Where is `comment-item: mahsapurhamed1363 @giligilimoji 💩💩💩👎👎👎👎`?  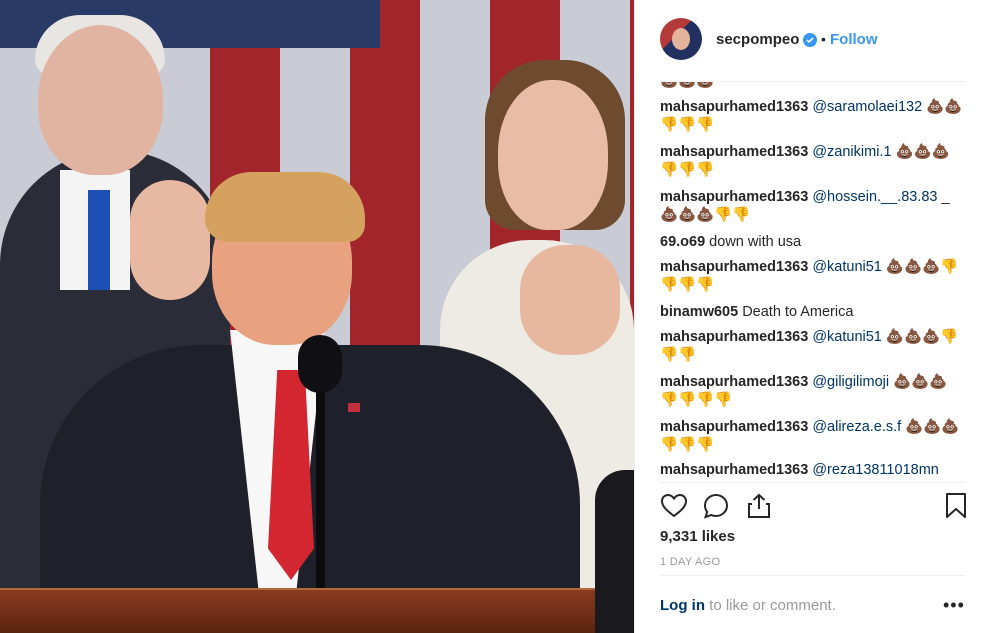
comment-item: mahsapurhamed1363 @giligilimoji 💩💩💩👎👎👎👎 is located at coordinates (812, 391).